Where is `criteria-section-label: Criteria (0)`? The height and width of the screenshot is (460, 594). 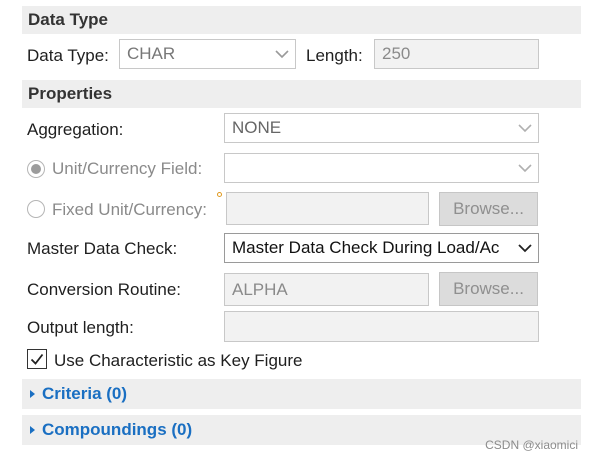
criteria-section-label: Criteria (0) is located at coordinates (85, 393).